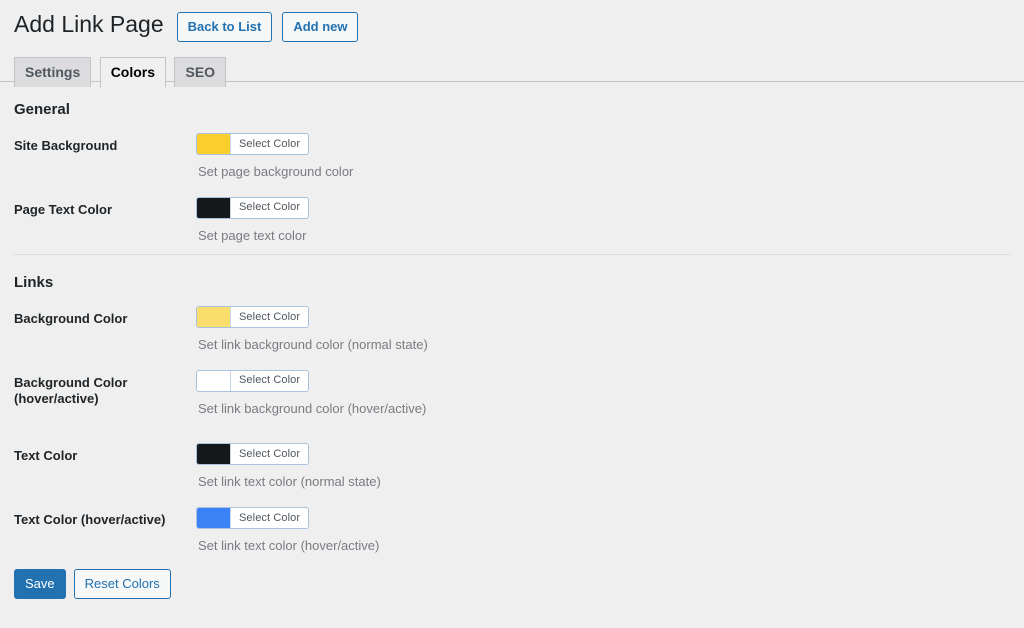 The image size is (1024, 628). Describe the element at coordinates (252, 235) in the screenshot. I see `field-description-page-text-color: Set page text color` at that location.